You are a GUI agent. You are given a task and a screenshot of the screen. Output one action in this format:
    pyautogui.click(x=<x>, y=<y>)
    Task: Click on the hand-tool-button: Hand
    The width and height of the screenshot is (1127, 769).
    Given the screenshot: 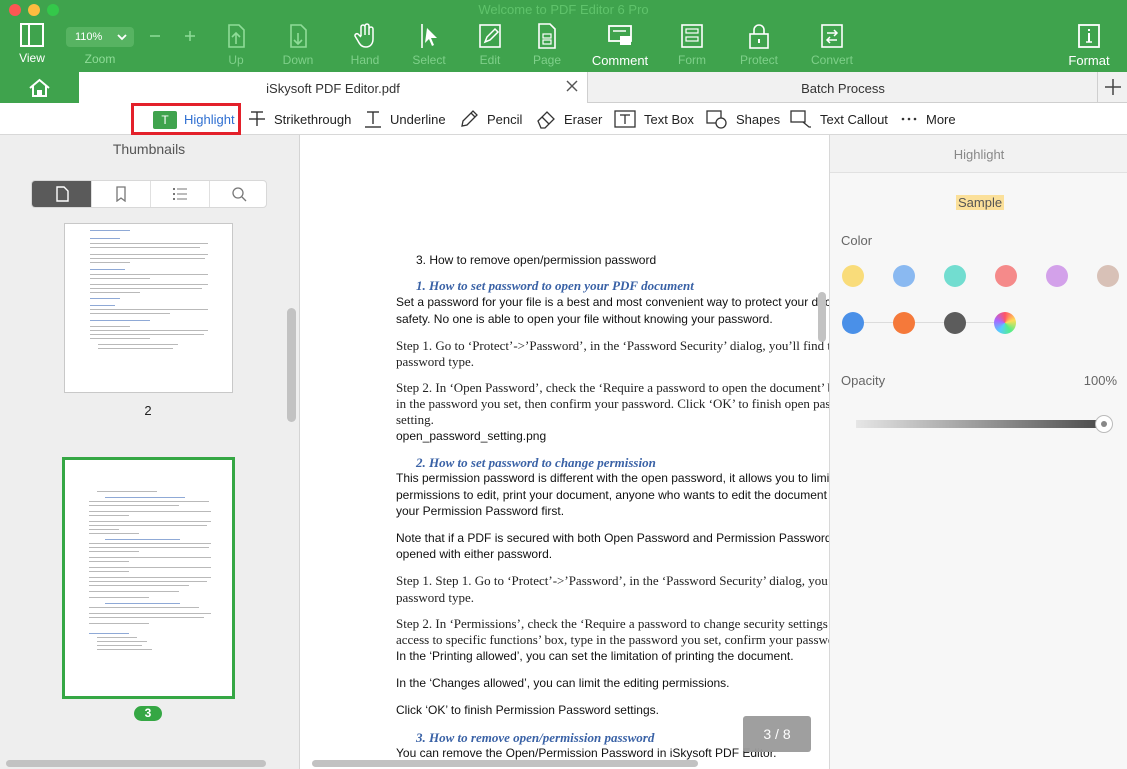 What is the action you would take?
    pyautogui.click(x=365, y=46)
    